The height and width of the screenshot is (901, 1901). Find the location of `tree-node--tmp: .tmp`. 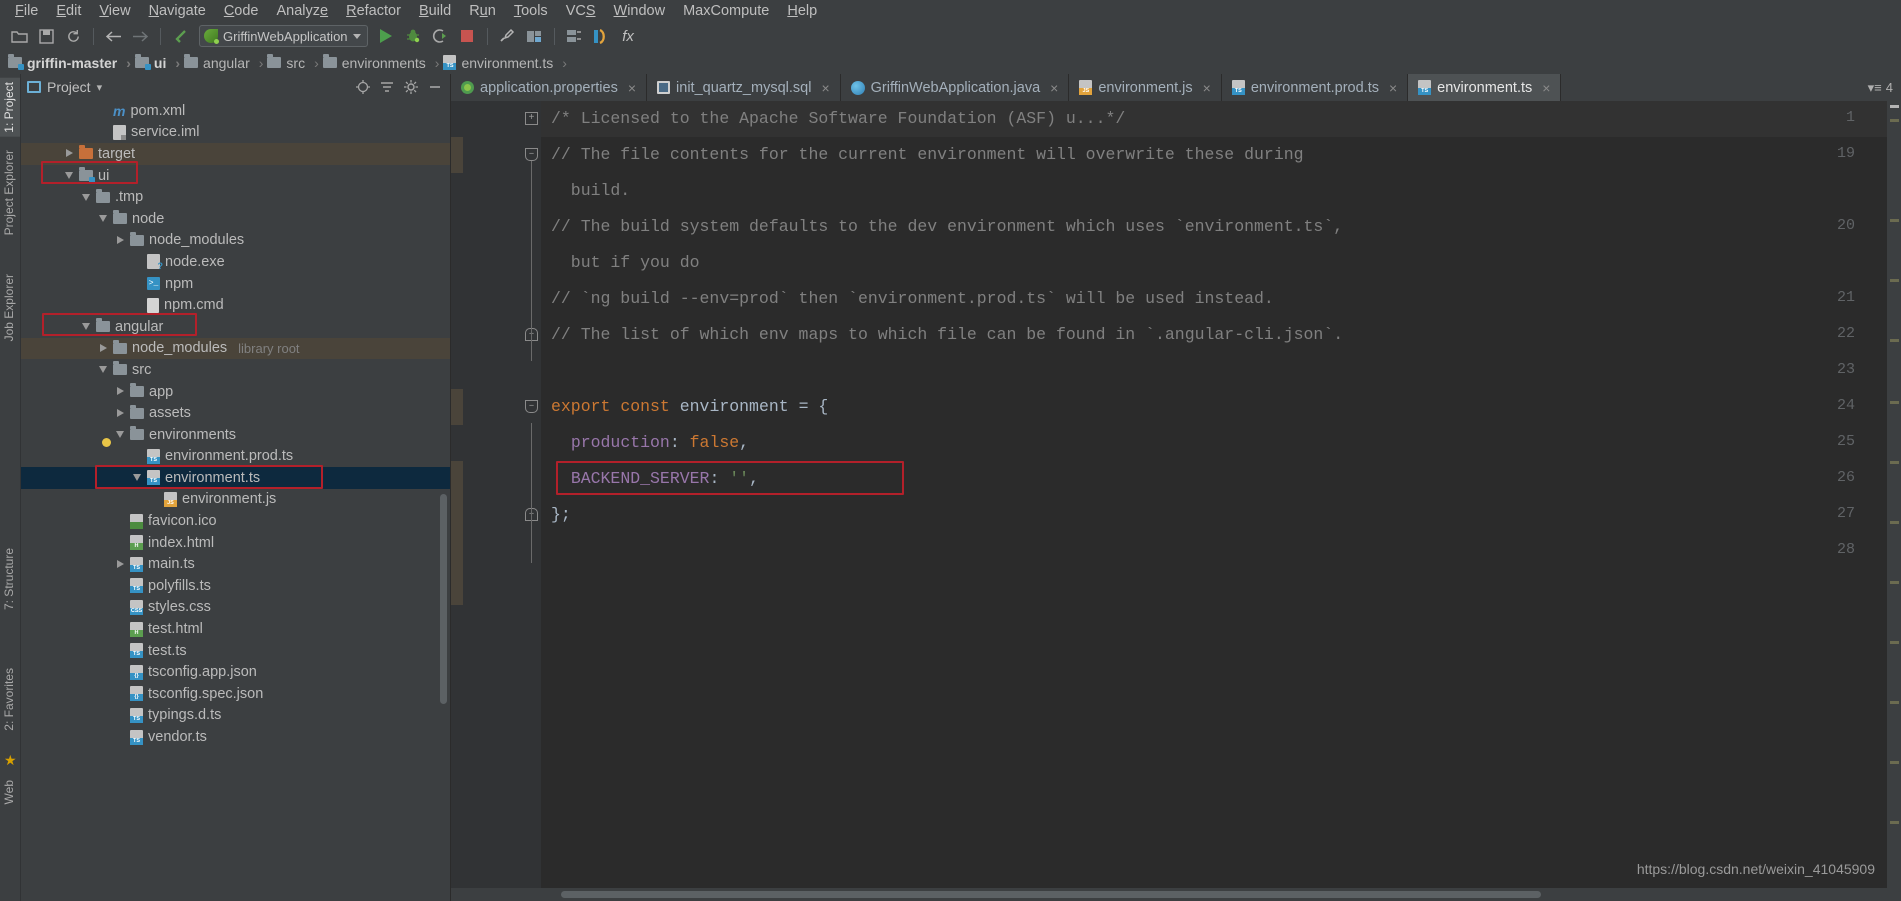

tree-node--tmp: .tmp is located at coordinates (235, 197).